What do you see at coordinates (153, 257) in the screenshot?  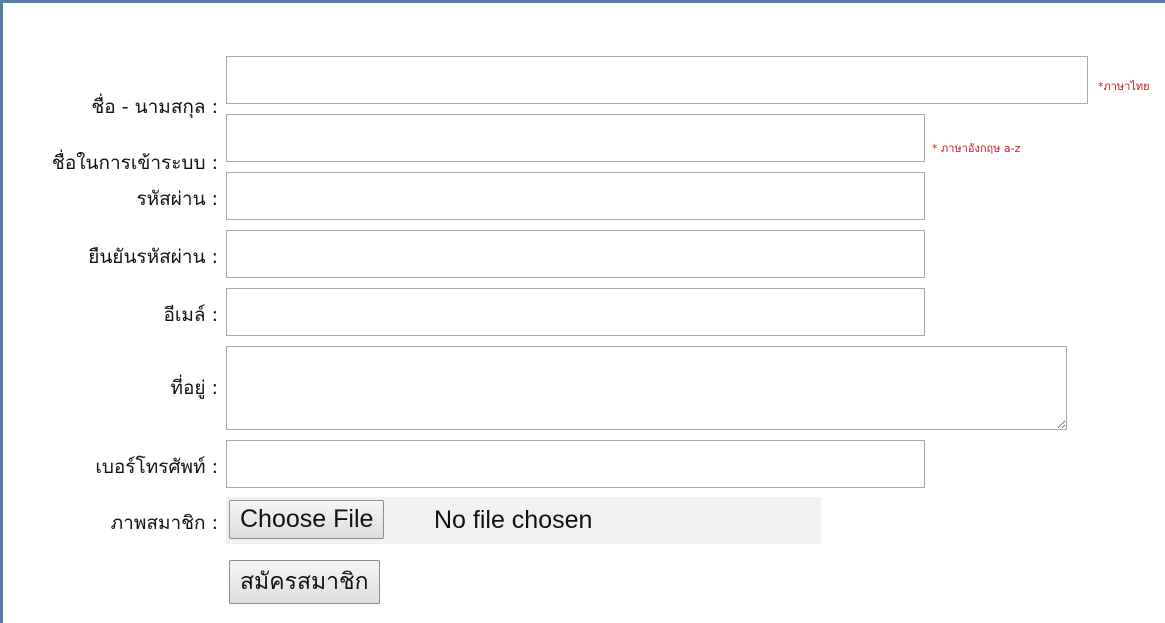 I see `confirm-password-label: ยืนยันรหัสผ่าน :` at bounding box center [153, 257].